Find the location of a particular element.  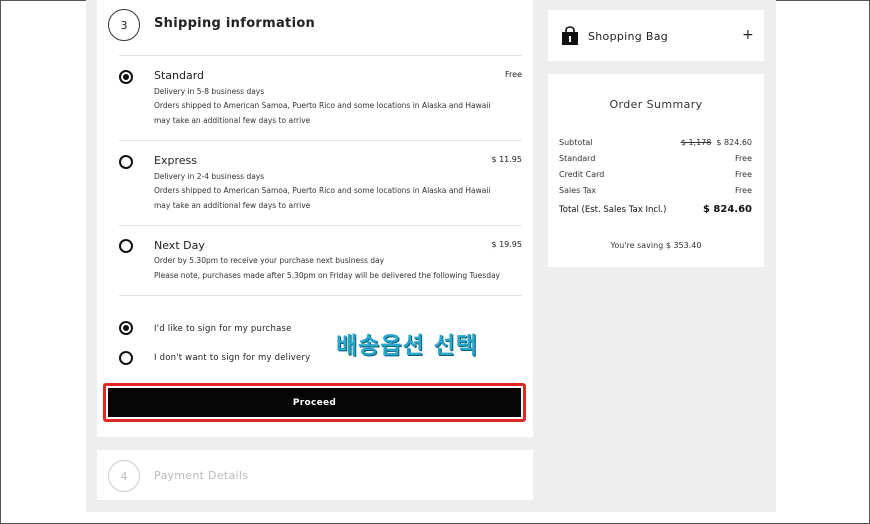

shipping-section-title: Shipping information is located at coordinates (235, 23).